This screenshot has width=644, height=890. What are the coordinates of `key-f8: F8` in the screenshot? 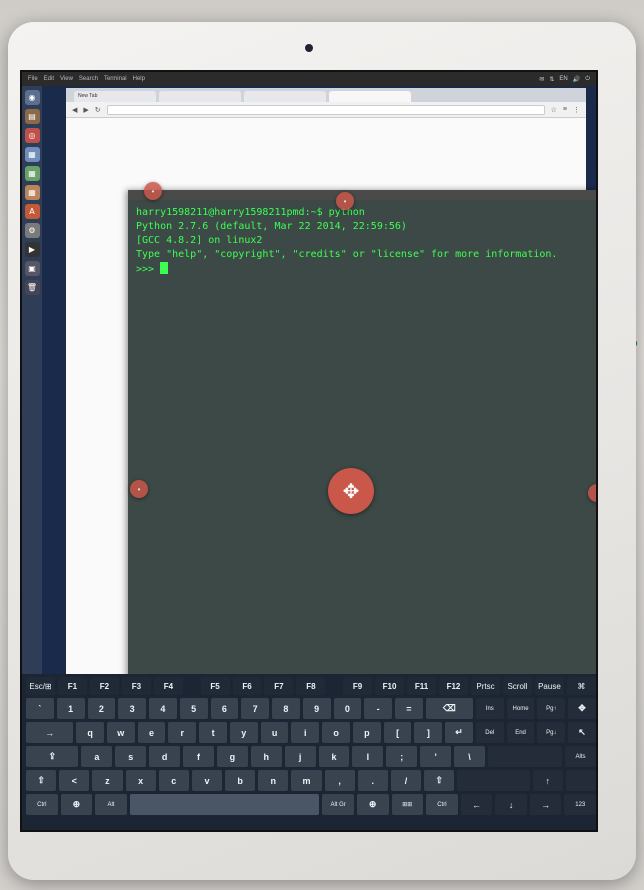 It's located at (311, 686).